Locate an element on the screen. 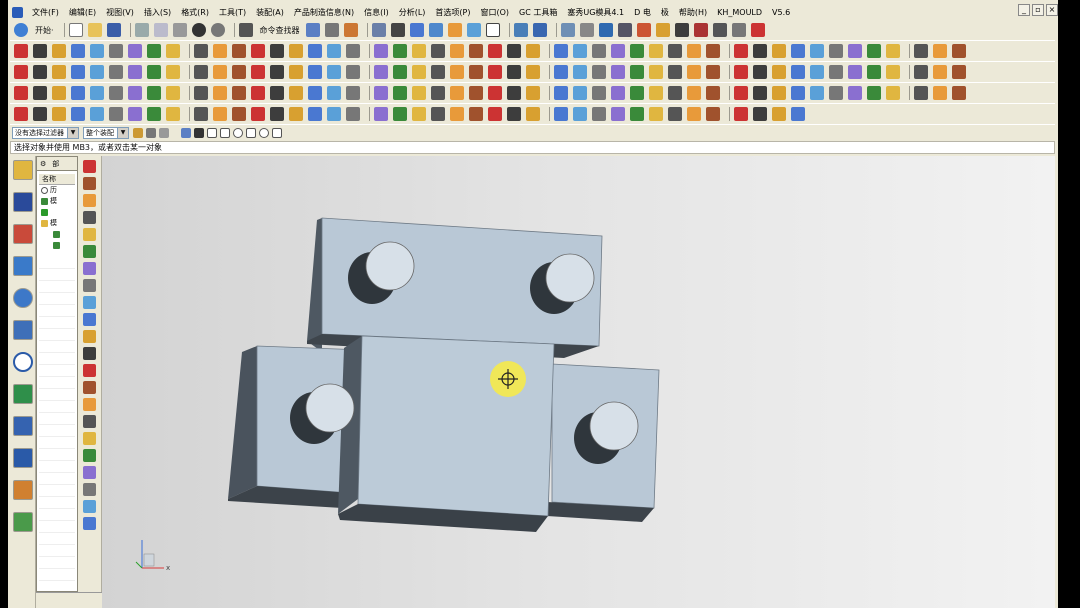 This screenshot has height=608, width=1080. redo-icon is located at coordinates (217, 30).